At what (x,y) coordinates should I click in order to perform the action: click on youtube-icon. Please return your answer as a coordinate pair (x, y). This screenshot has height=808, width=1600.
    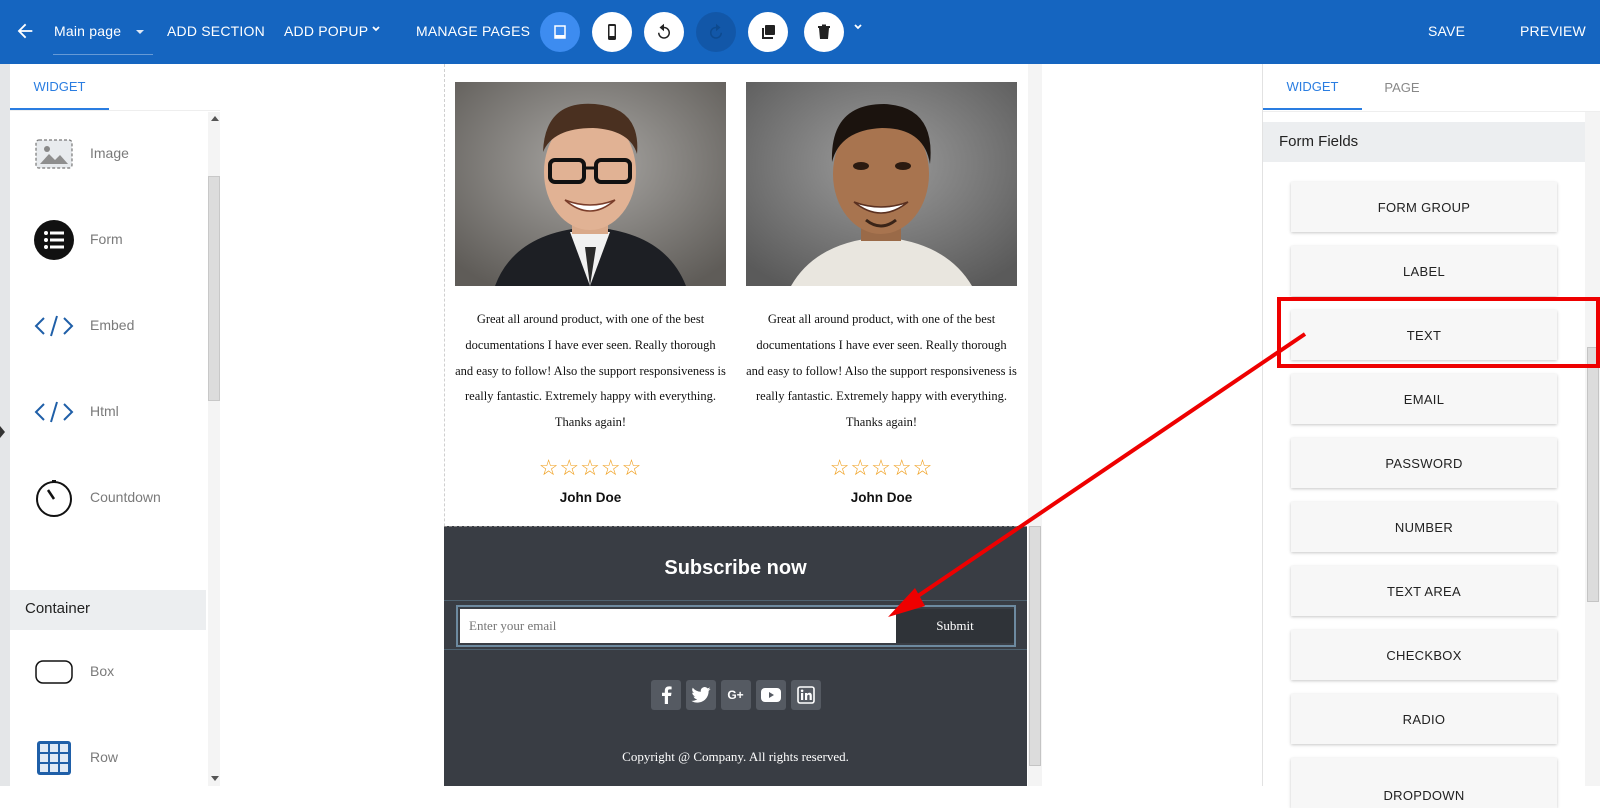
    Looking at the image, I should click on (770, 695).